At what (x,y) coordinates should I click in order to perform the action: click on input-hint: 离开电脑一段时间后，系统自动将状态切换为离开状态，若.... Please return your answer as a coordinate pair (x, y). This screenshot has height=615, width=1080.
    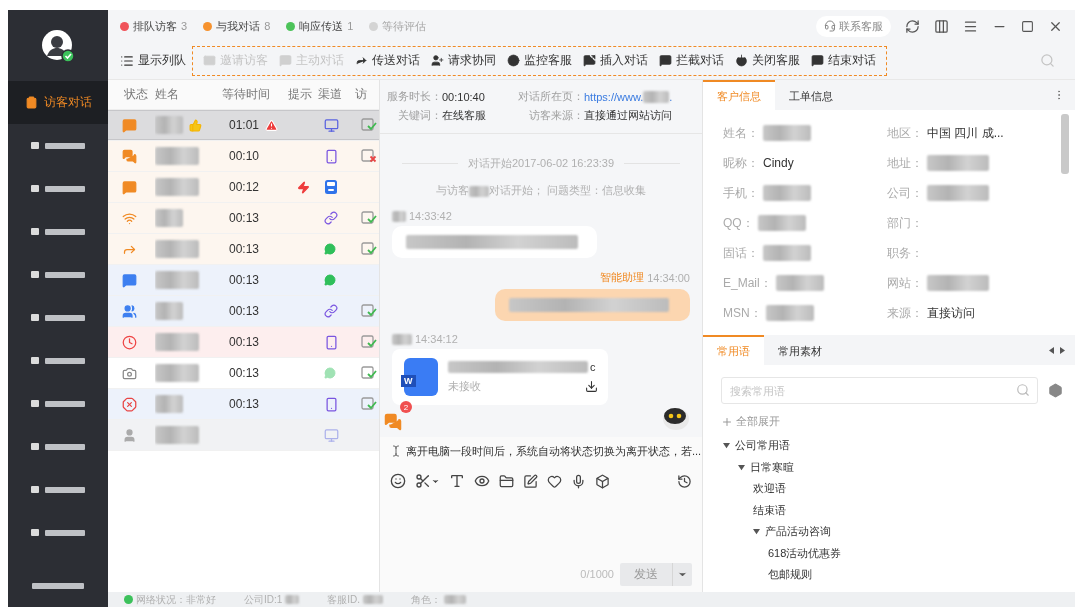
    Looking at the image, I should click on (554, 451).